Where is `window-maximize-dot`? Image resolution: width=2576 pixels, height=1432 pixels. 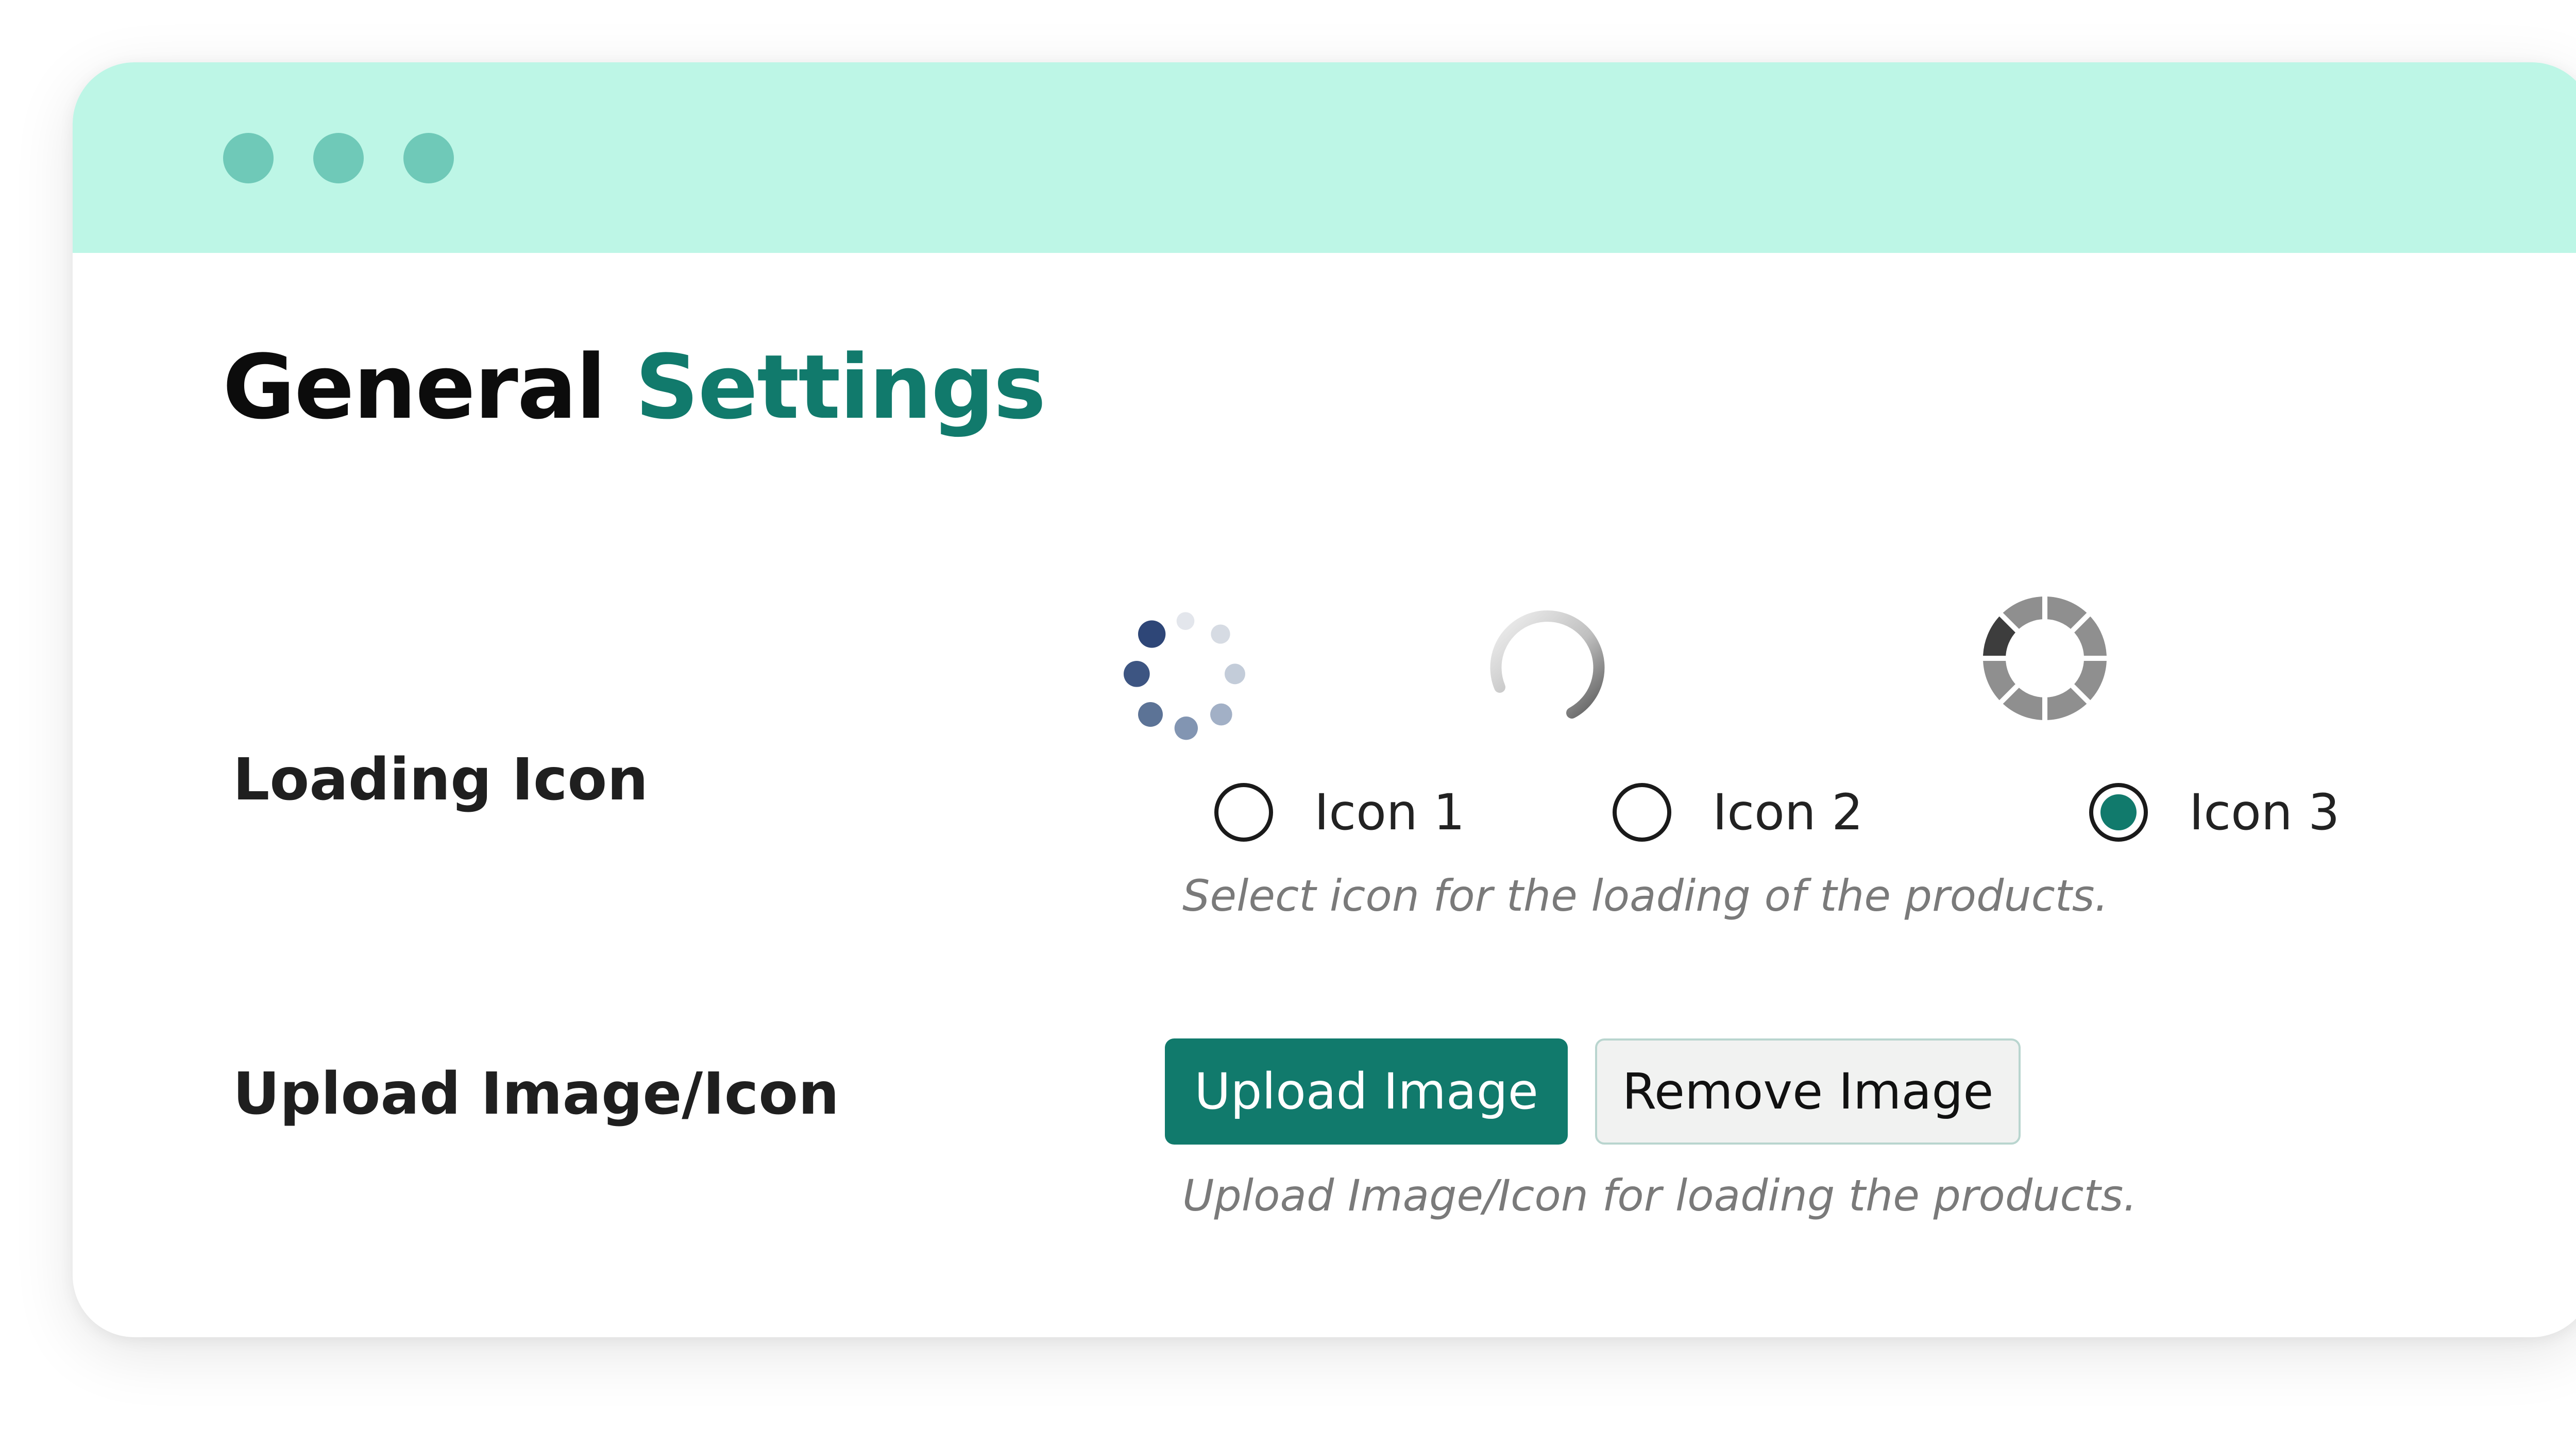 window-maximize-dot is located at coordinates (428, 158).